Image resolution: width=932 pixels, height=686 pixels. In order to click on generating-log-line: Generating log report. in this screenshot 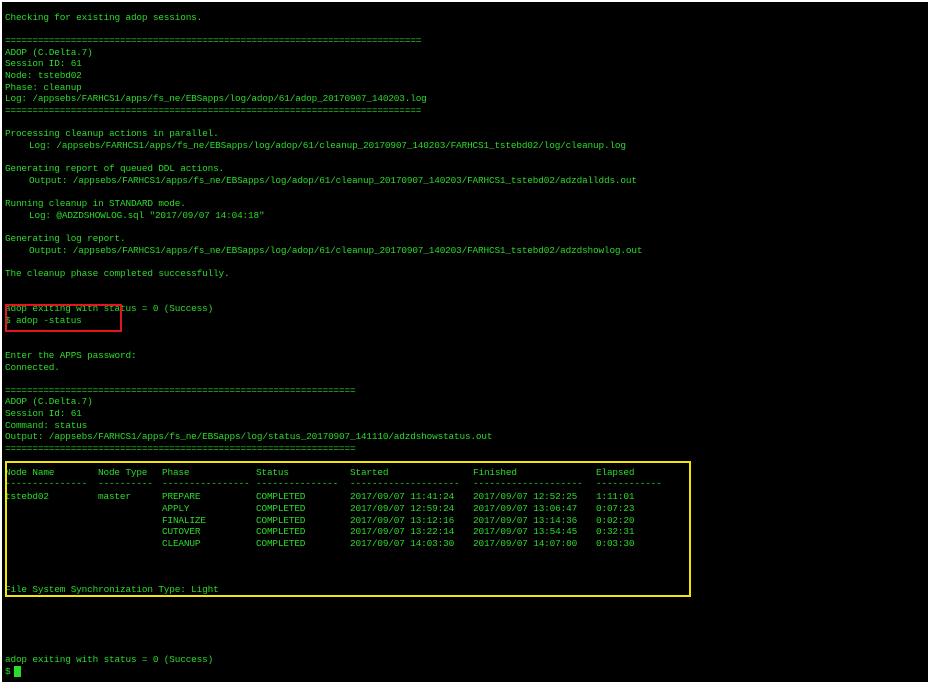, I will do `click(65, 238)`.